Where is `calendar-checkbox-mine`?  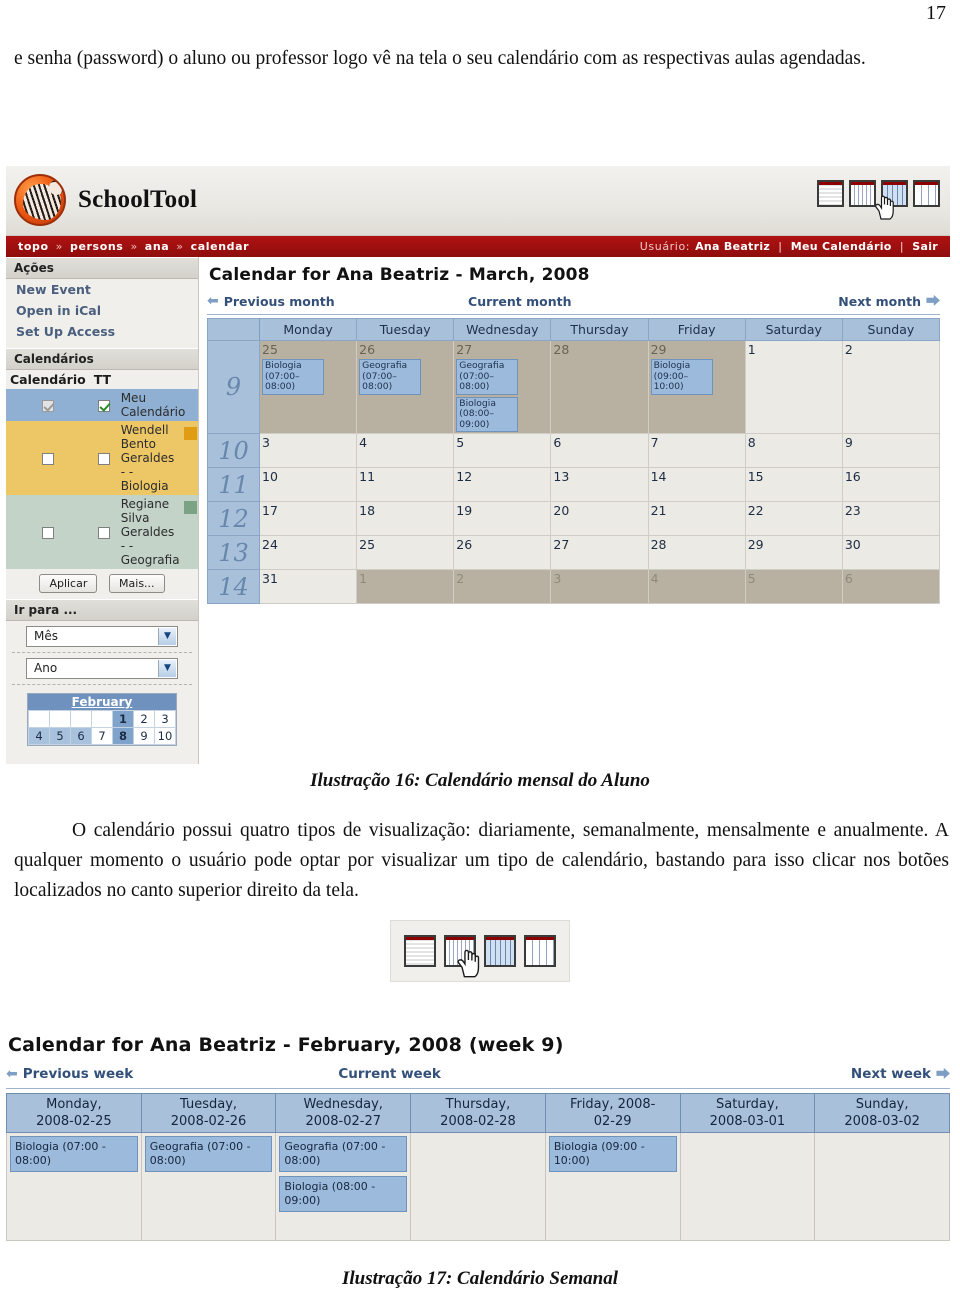 calendar-checkbox-mine is located at coordinates (47, 405).